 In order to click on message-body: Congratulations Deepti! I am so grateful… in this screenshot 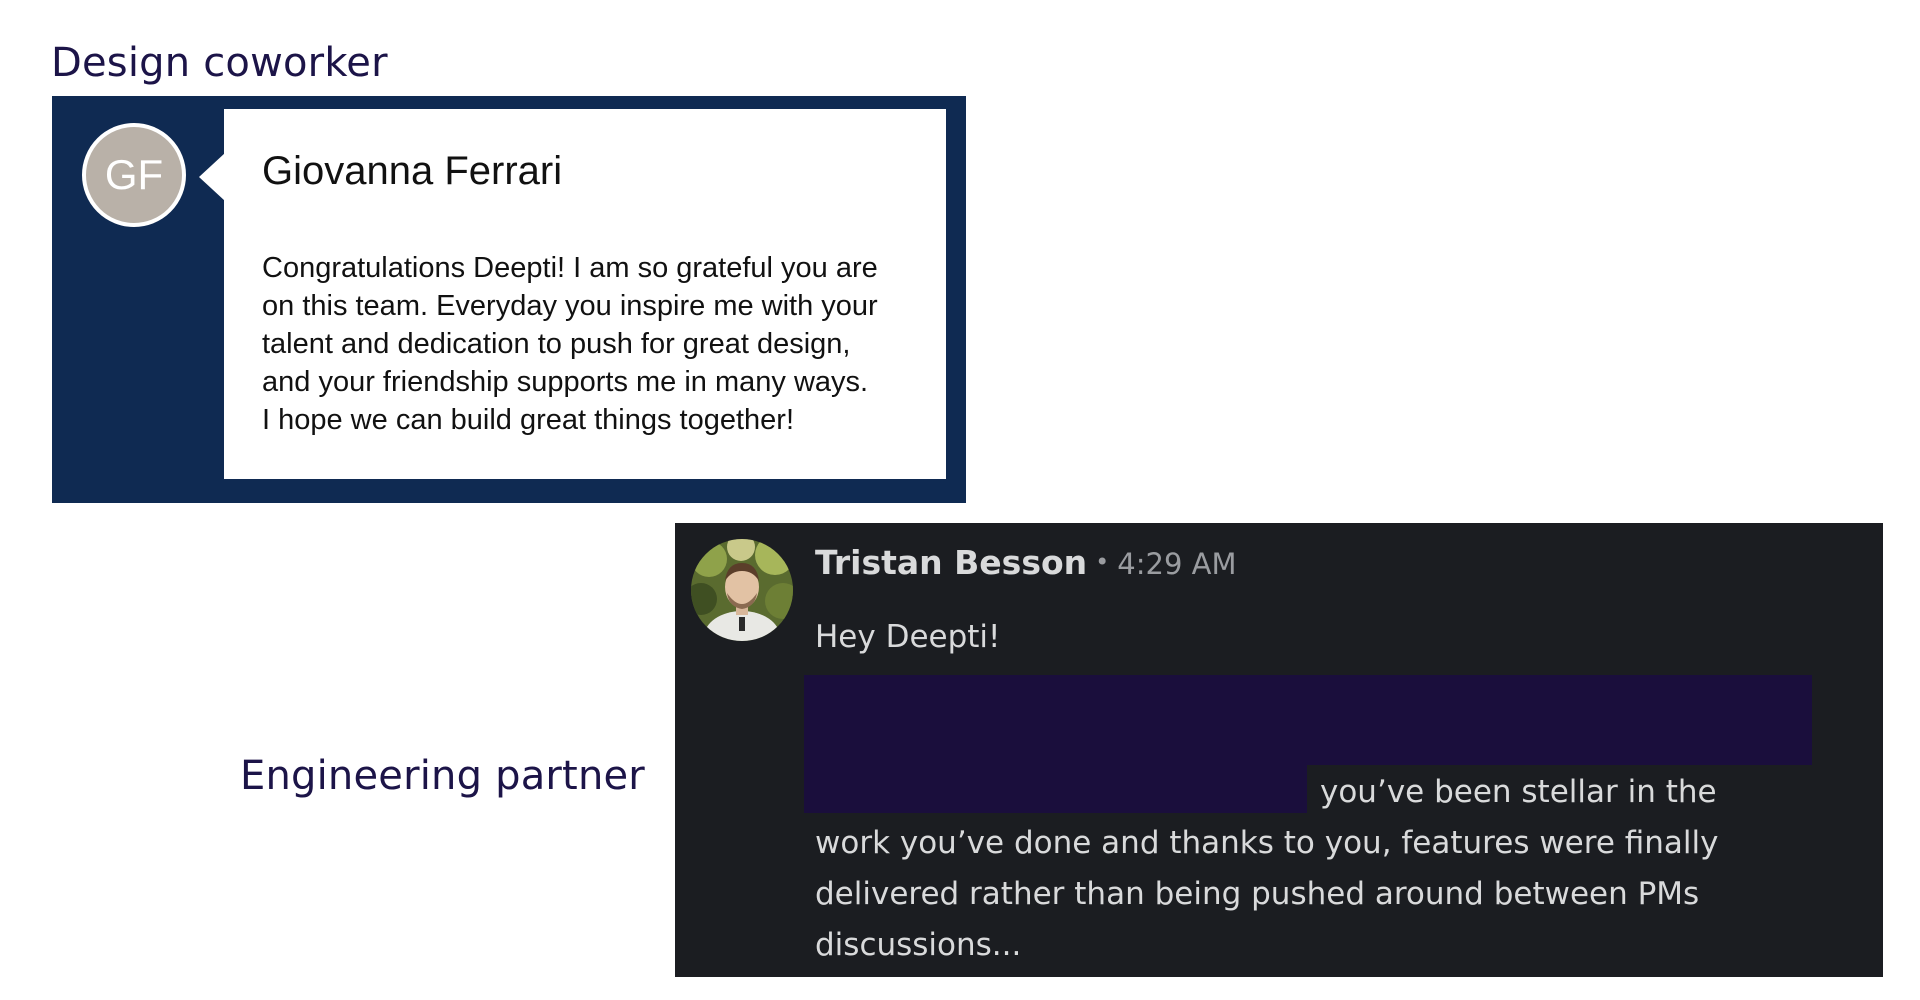, I will do `click(602, 344)`.